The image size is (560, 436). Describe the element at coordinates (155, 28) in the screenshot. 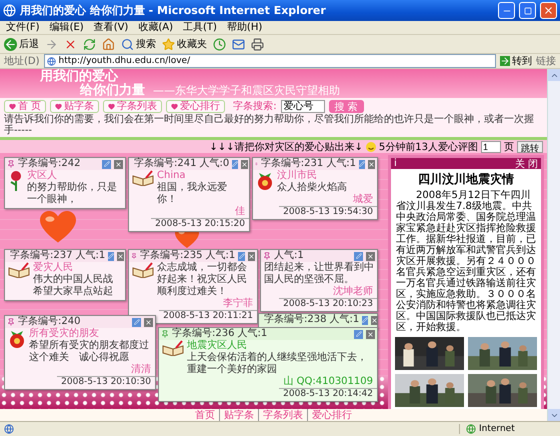

I see `menu-item: 收藏(A)` at that location.